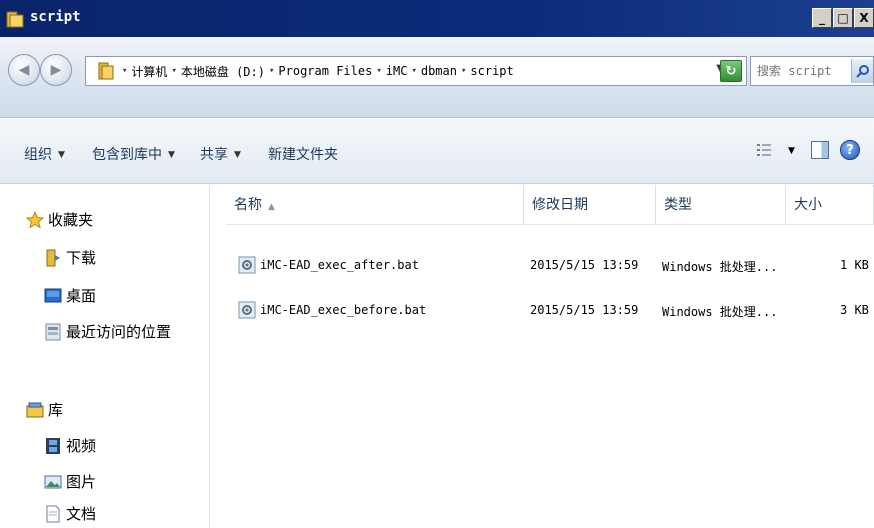 The width and height of the screenshot is (874, 528). Describe the element at coordinates (81, 446) in the screenshot. I see `nav-videos-label: 视频` at that location.